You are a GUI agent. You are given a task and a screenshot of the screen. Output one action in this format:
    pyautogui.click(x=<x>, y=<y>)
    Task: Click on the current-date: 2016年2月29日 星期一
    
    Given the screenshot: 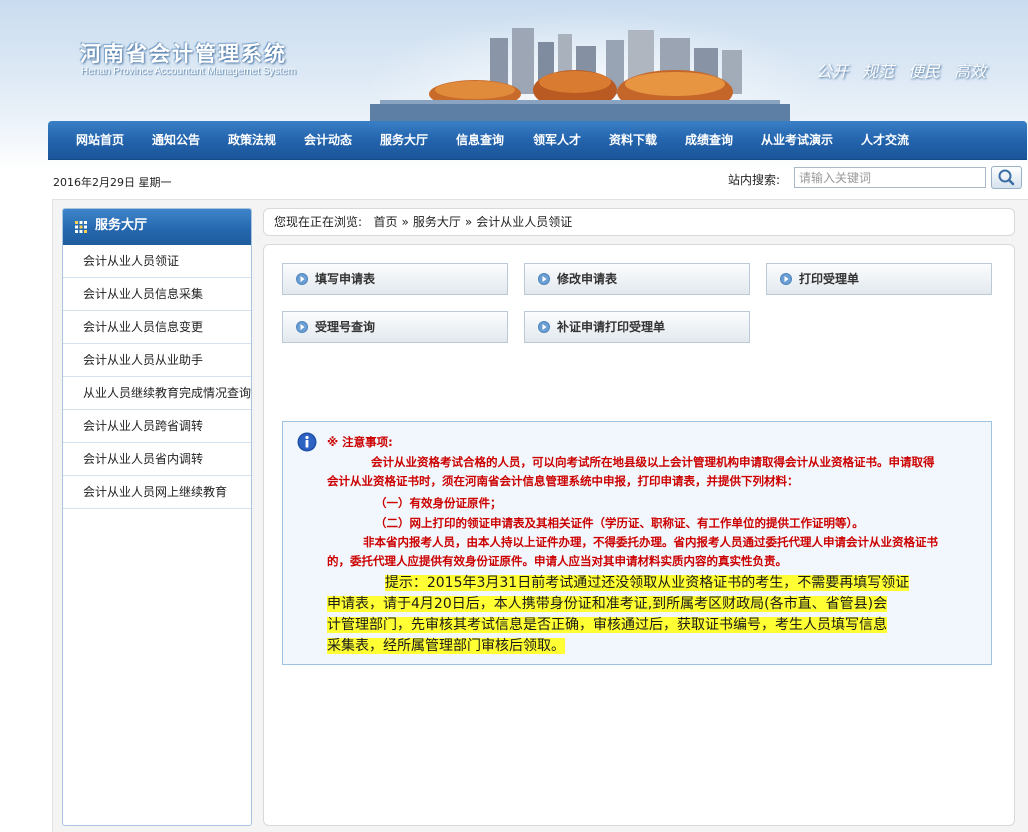 What is the action you would take?
    pyautogui.click(x=112, y=182)
    